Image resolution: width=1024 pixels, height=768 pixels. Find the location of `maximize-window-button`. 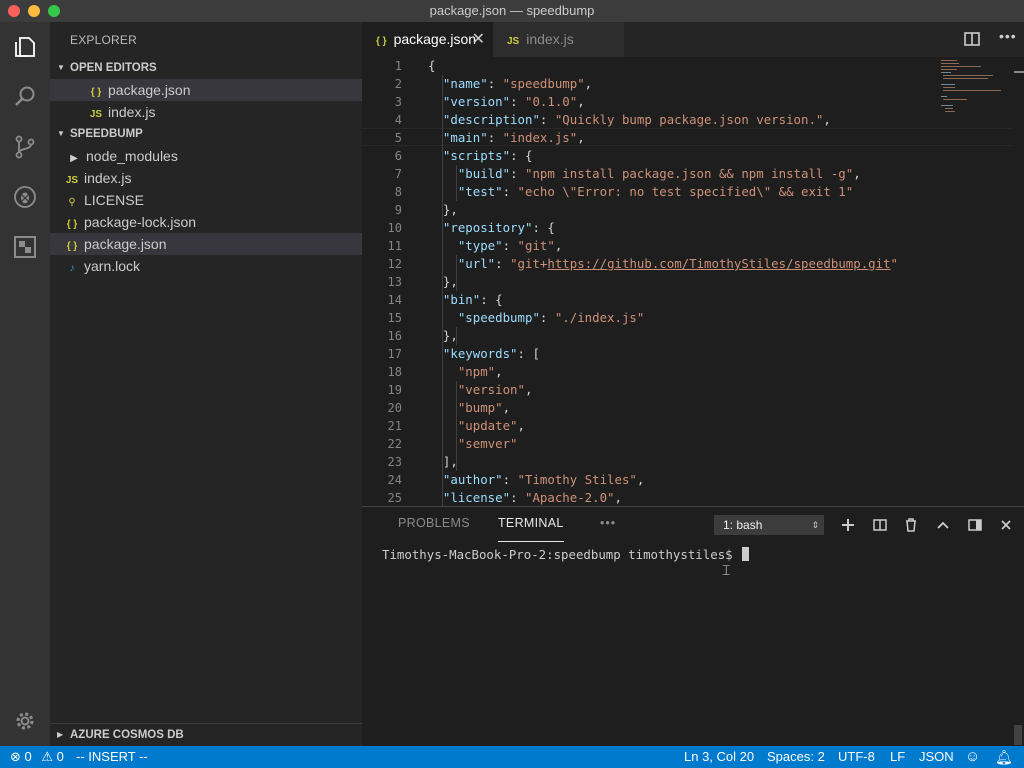

maximize-window-button is located at coordinates (54, 11).